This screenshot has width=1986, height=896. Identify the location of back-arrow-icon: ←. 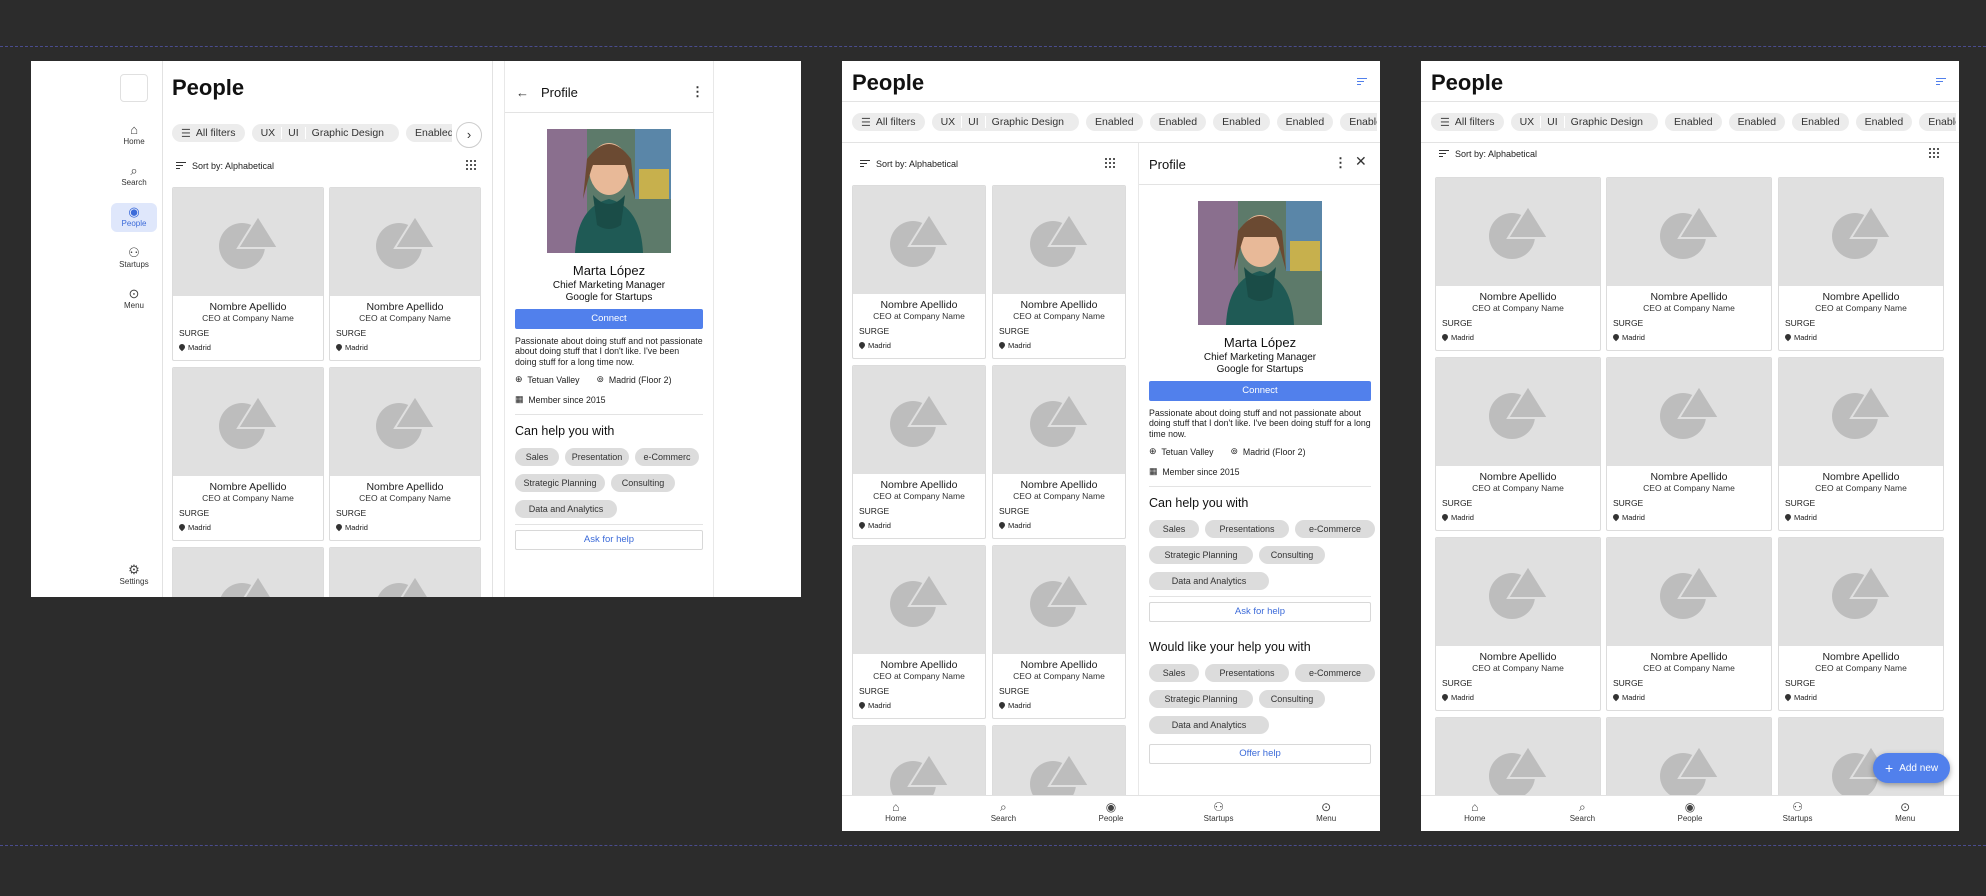
(522, 92).